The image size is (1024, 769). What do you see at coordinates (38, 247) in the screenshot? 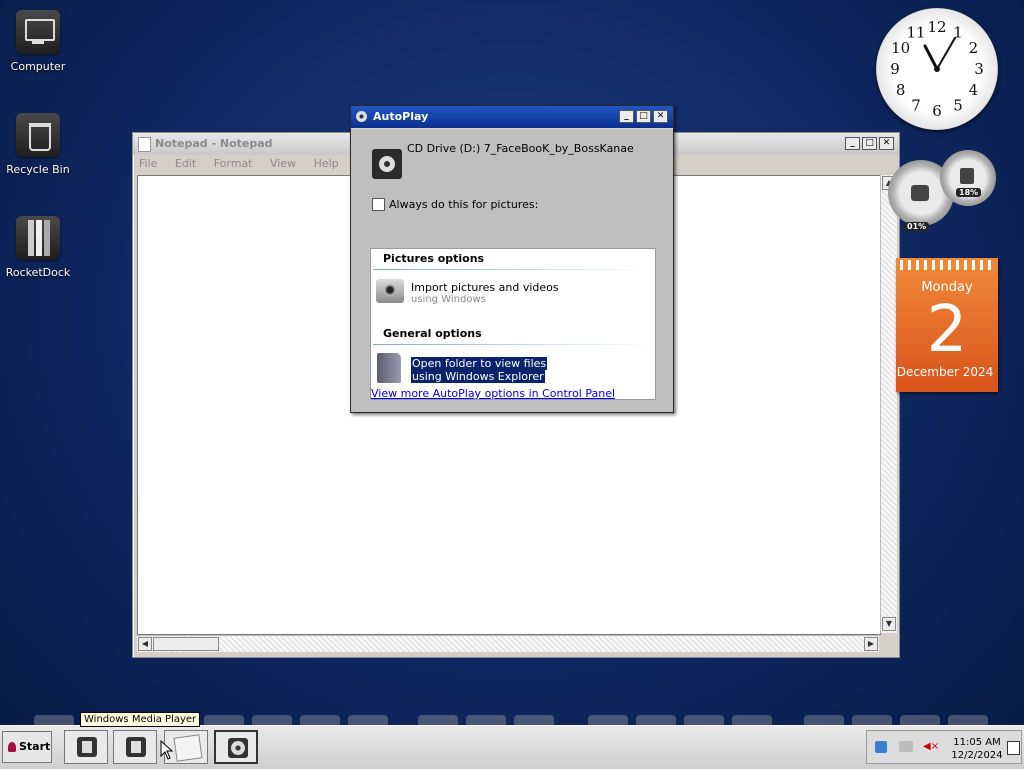
I see `desktop-icon-rocketdock: RocketDock` at bounding box center [38, 247].